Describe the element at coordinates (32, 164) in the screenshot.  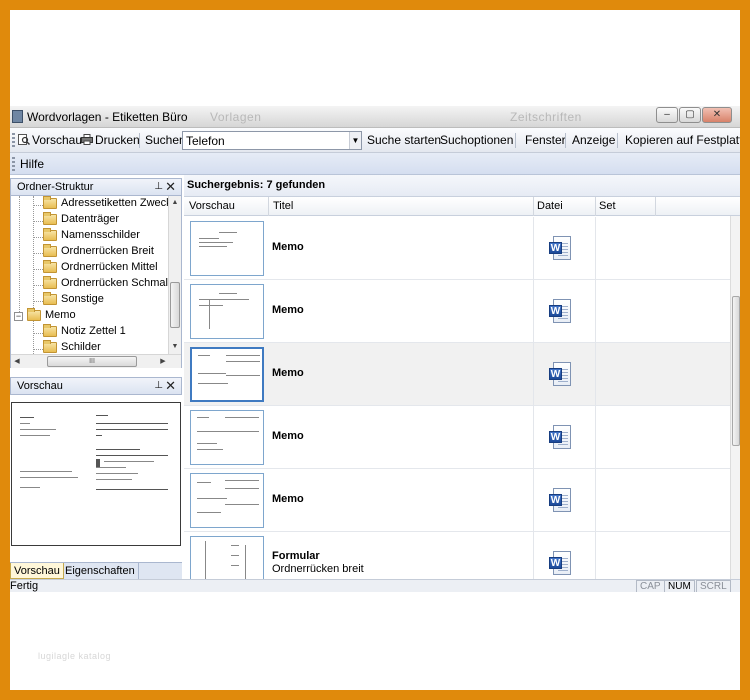
I see `help-menu: Hilfe` at that location.